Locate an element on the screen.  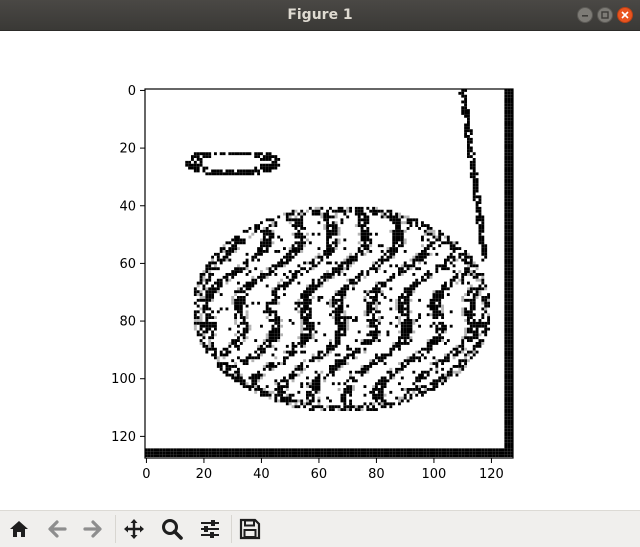
pan-button is located at coordinates (134, 529).